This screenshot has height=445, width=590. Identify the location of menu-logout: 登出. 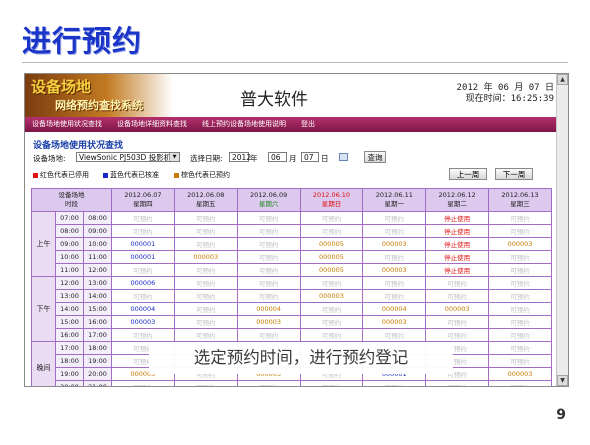
(308, 124).